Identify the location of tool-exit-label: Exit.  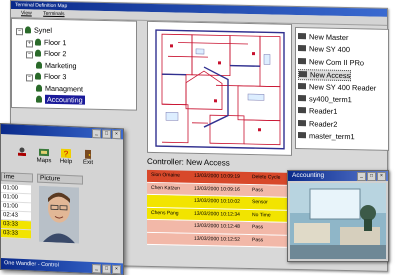
(88, 163).